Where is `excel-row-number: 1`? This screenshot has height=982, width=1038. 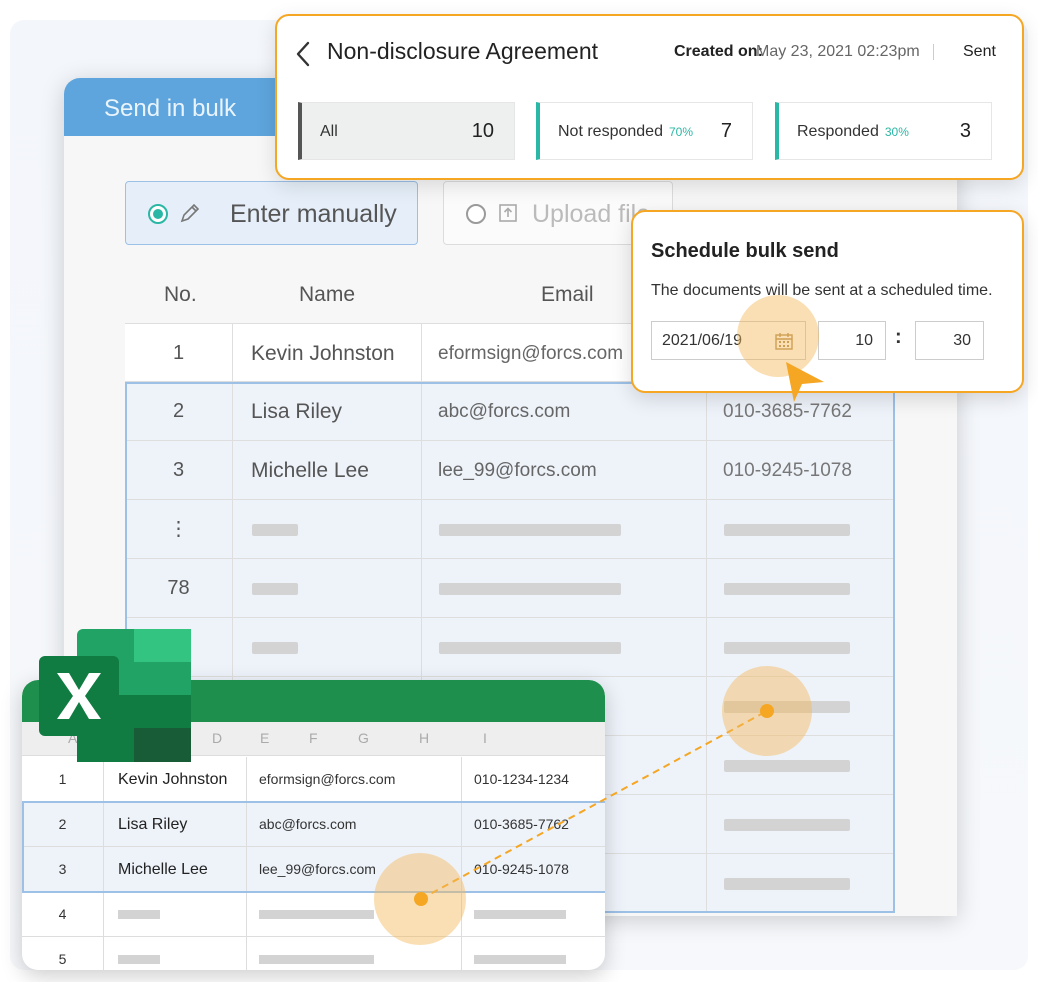 excel-row-number: 1 is located at coordinates (63, 779).